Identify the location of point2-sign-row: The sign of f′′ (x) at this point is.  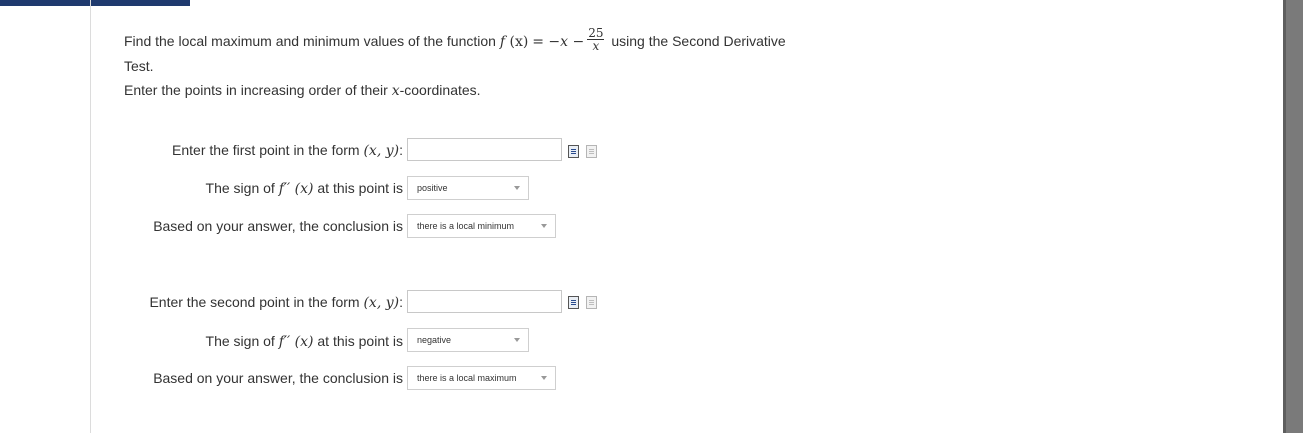
(201, 342).